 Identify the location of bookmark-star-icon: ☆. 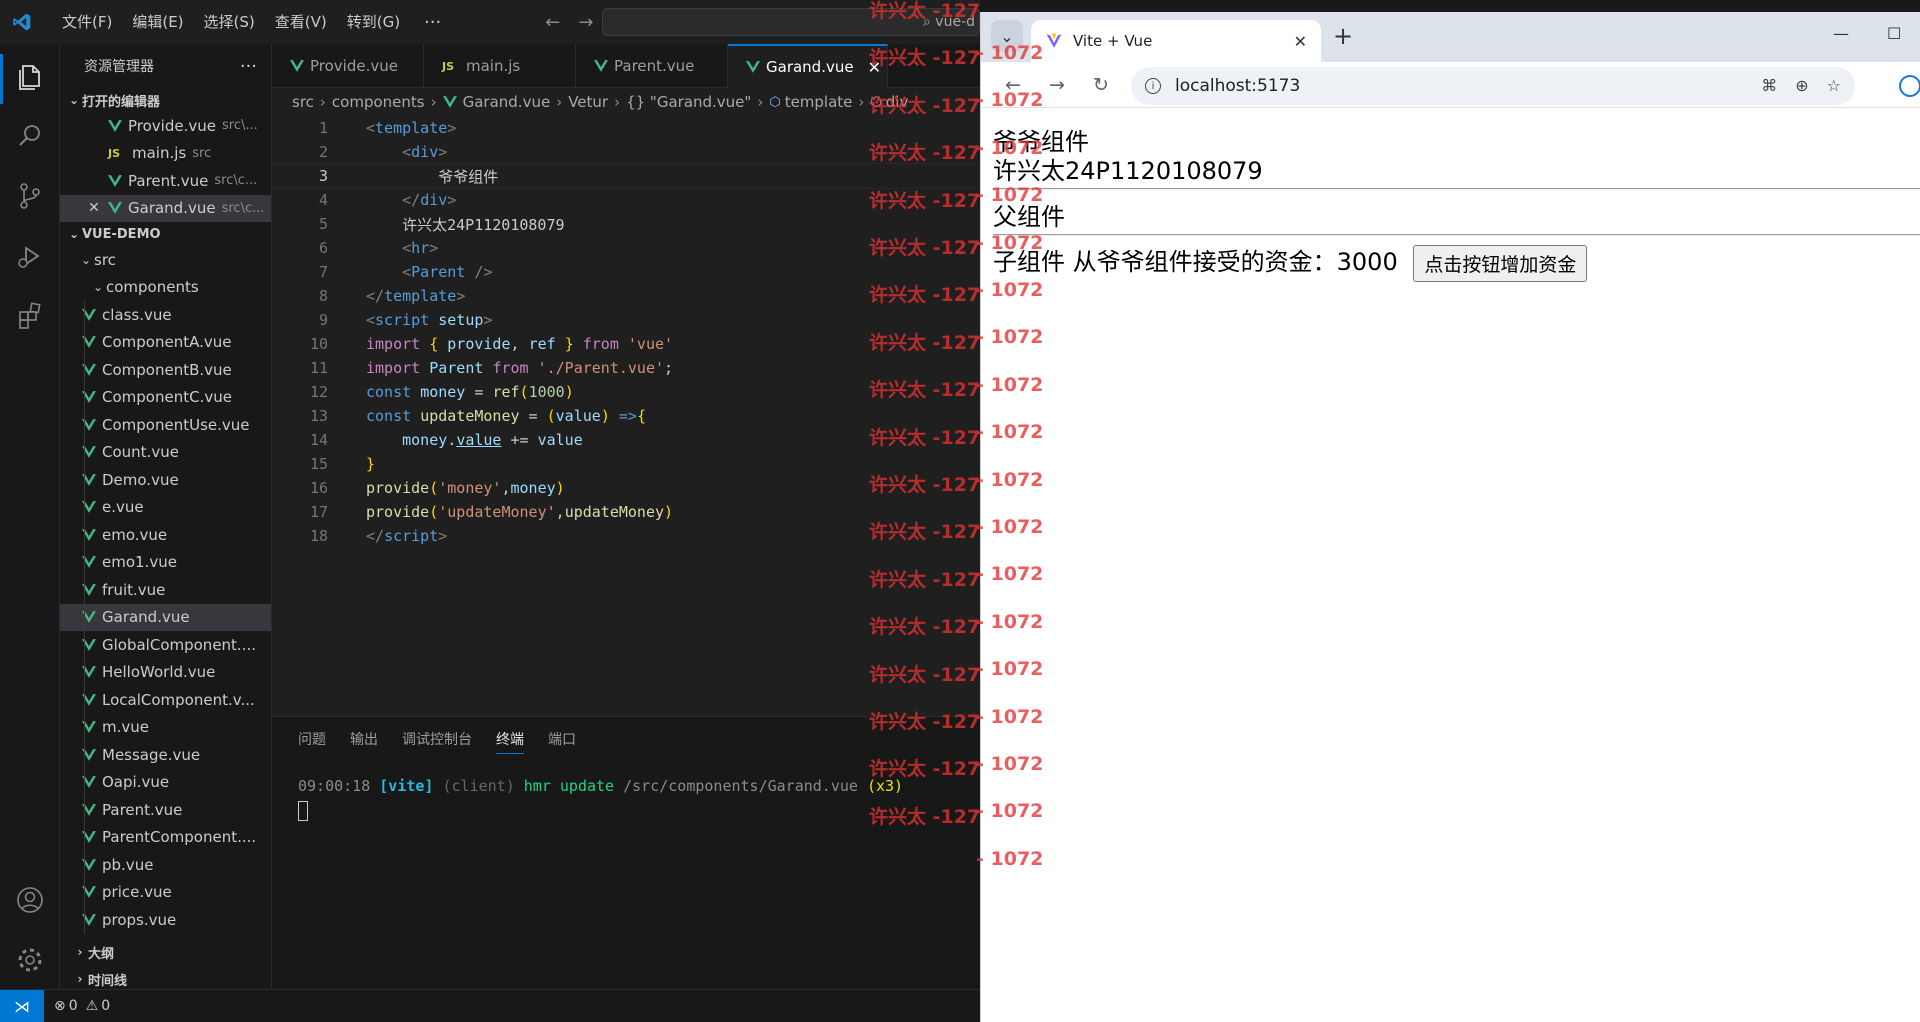
(1834, 85).